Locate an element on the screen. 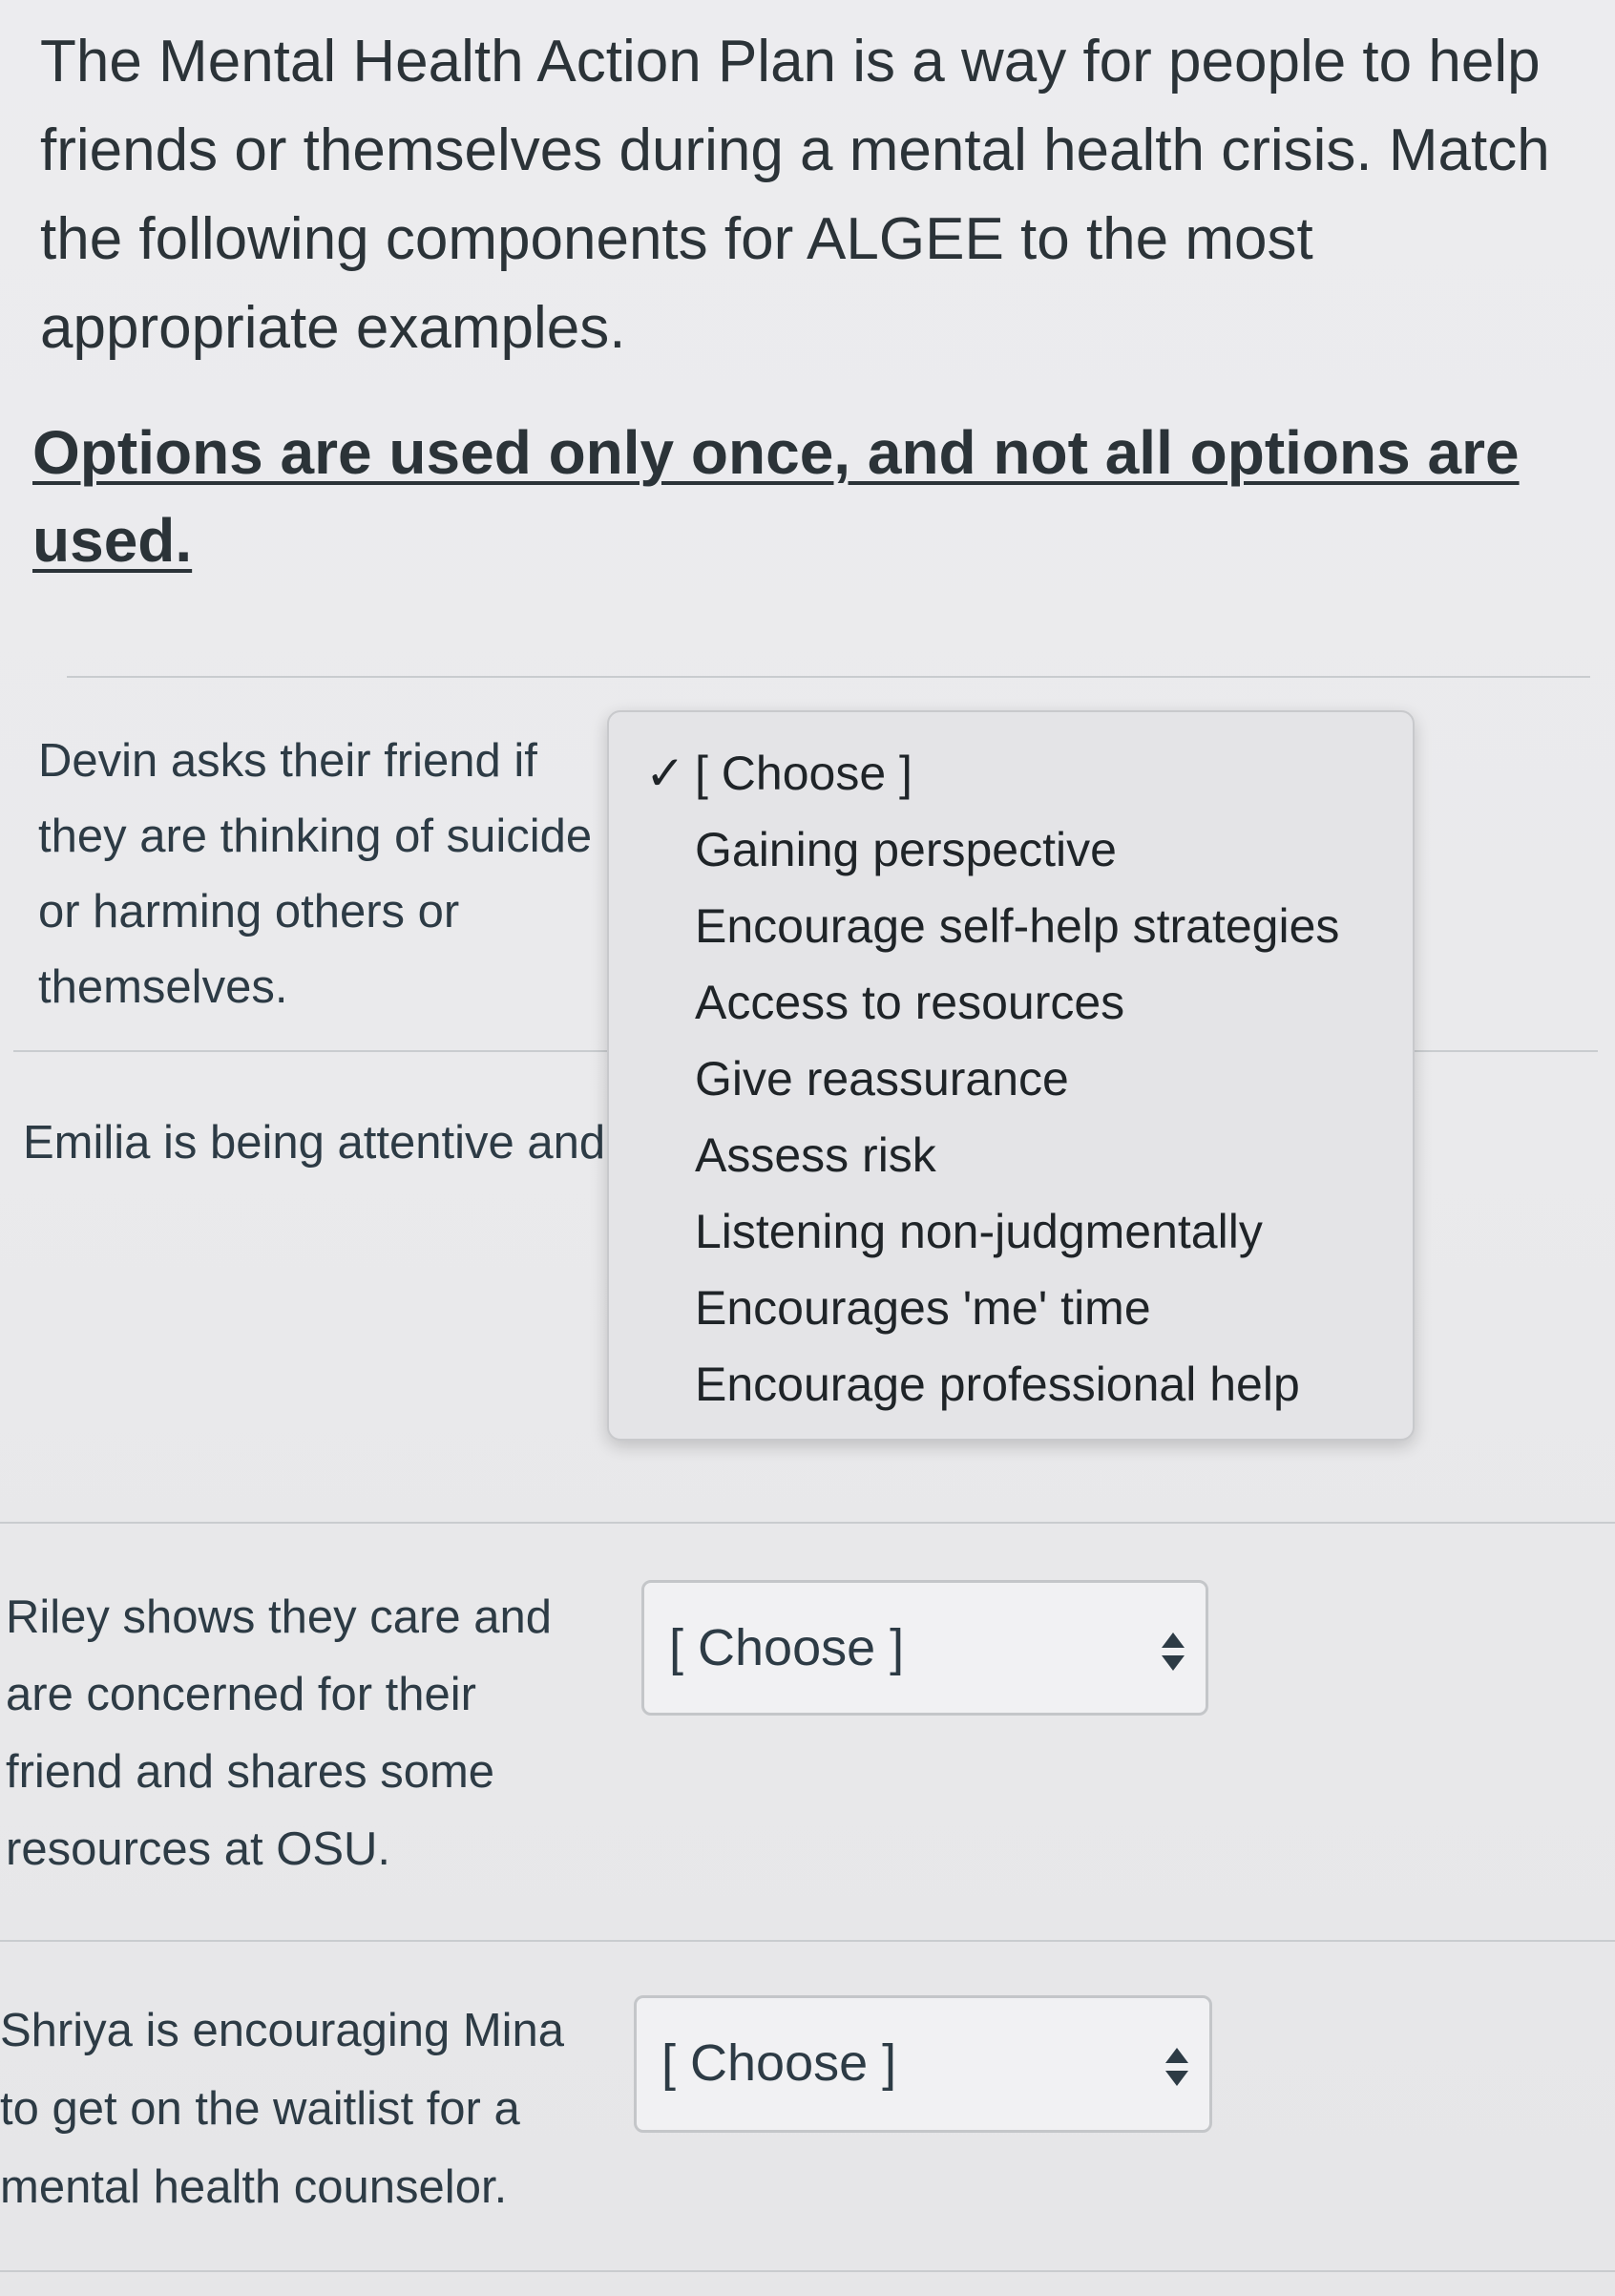 This screenshot has height=2296, width=1615. dropdown-option-reassurance: Give reassurance is located at coordinates (1011, 1079).